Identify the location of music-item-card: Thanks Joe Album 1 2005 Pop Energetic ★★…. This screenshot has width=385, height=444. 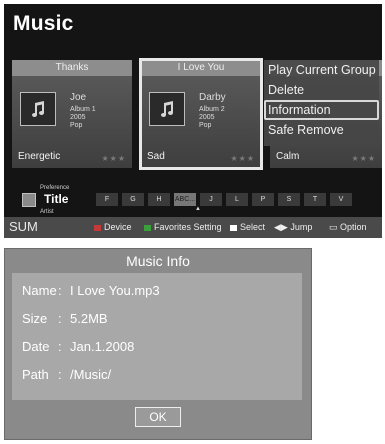
(72, 114).